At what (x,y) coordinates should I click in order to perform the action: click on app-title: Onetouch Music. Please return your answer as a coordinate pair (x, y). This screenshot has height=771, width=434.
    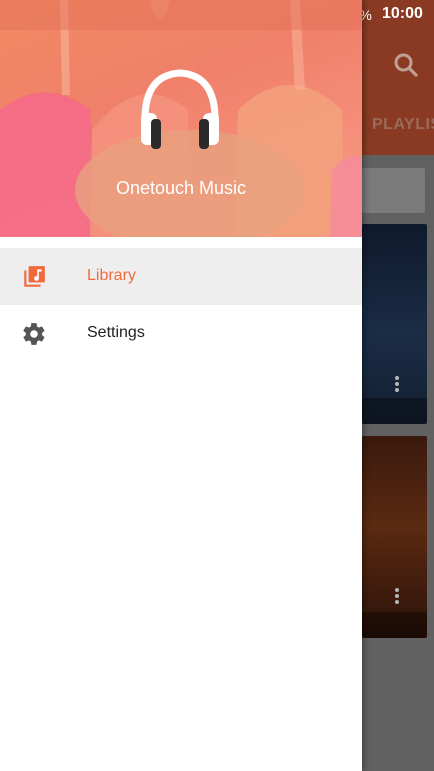
    Looking at the image, I should click on (181, 188).